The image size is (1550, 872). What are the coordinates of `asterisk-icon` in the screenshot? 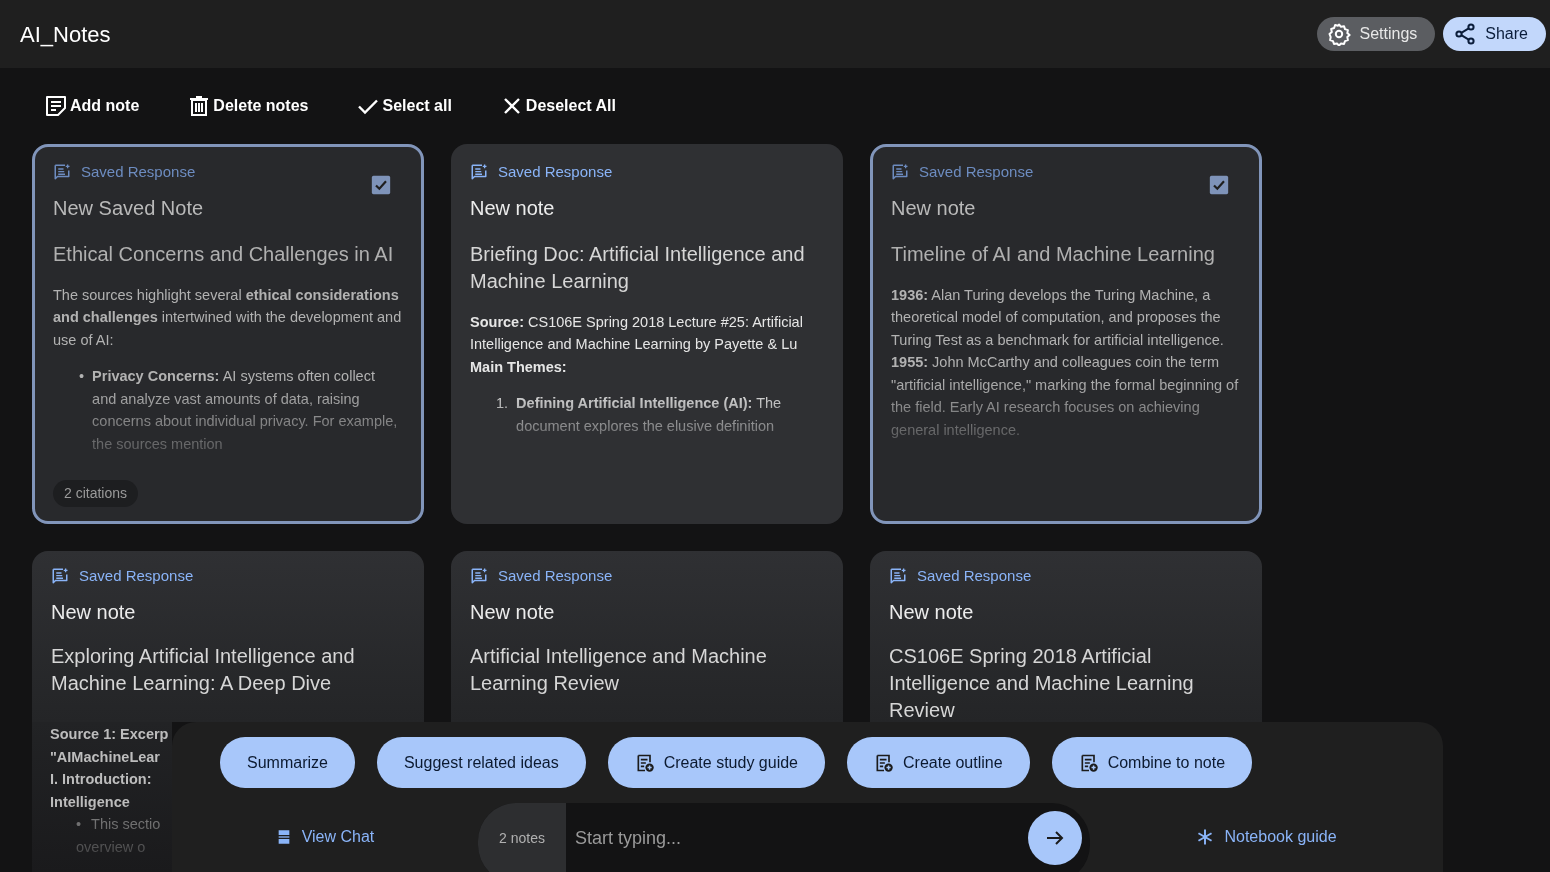 It's located at (1205, 836).